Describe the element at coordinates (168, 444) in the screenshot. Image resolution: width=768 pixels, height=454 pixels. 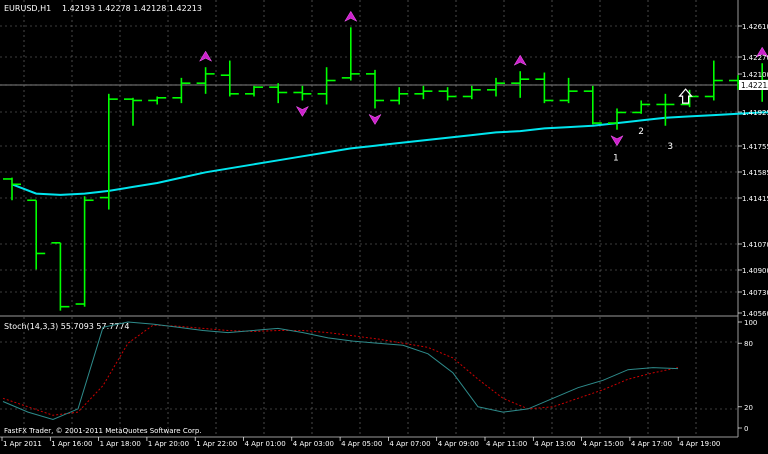
I see `time-tick-label: 1 Apr 20:00` at that location.